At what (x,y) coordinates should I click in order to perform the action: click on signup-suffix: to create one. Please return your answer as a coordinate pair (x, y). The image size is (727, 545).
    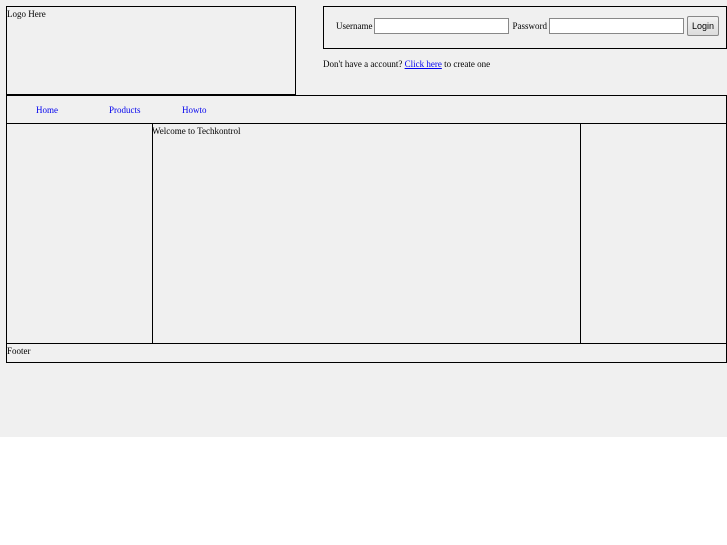
    Looking at the image, I should click on (467, 64).